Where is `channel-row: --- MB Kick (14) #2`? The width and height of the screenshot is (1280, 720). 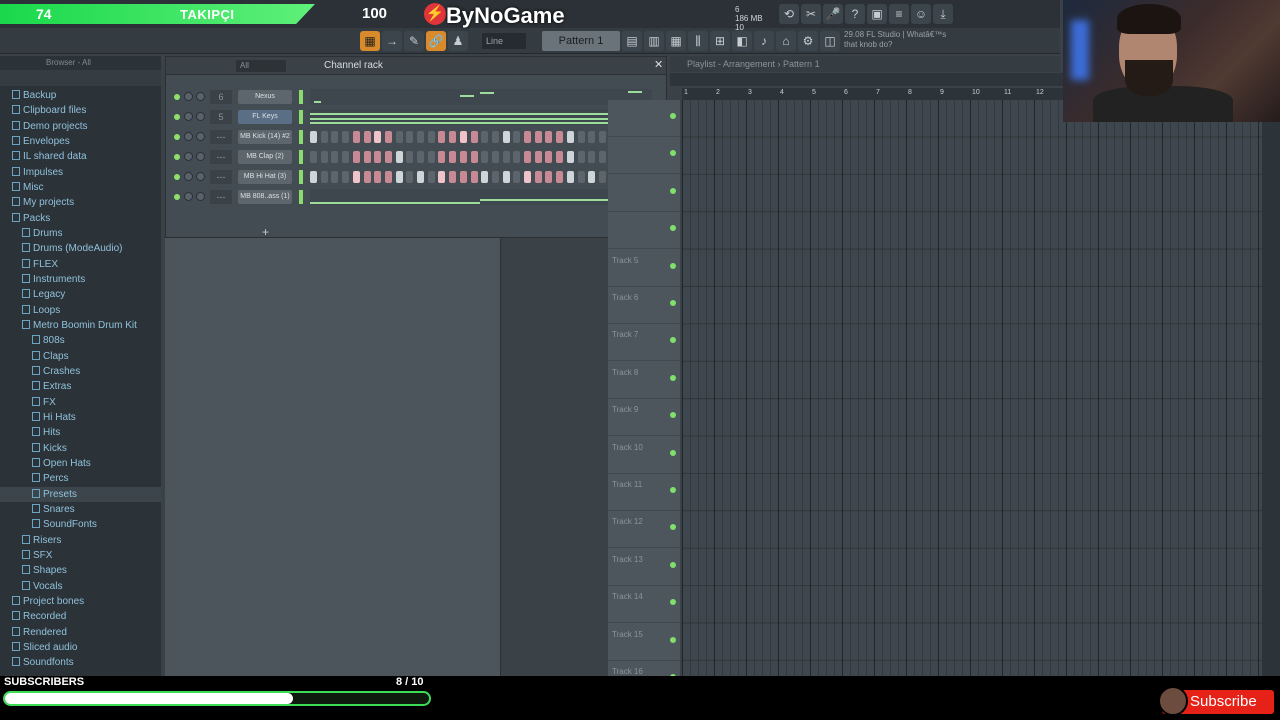 channel-row: --- MB Kick (14) #2 is located at coordinates (416, 137).